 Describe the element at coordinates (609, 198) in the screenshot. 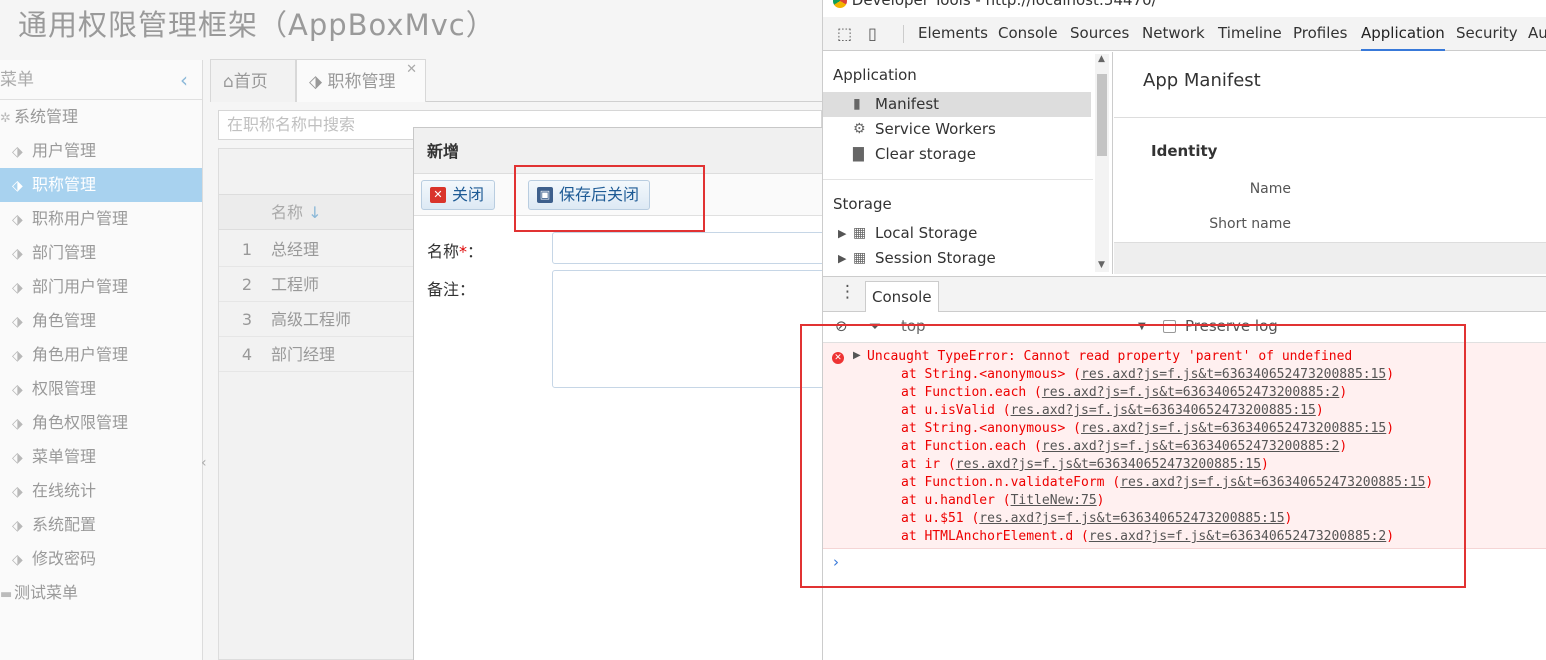

I see `annotation-box-save-button` at that location.